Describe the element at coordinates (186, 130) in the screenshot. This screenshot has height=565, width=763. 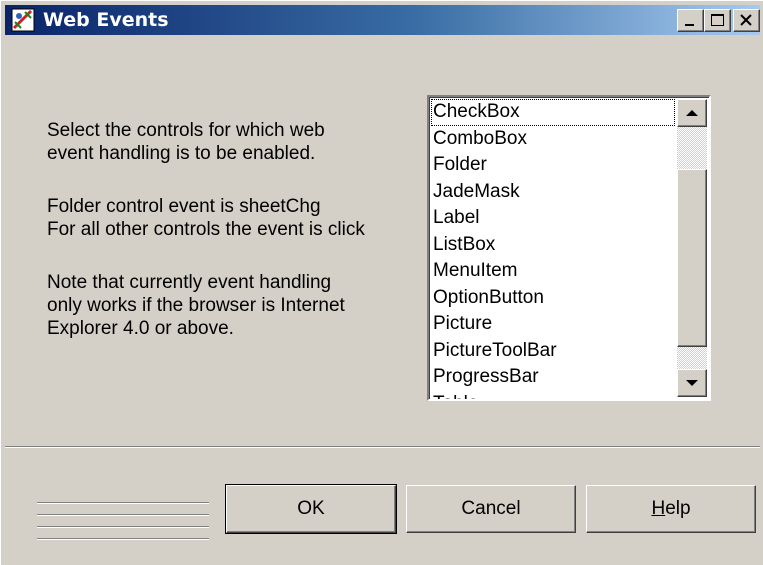
I see `description-line-1: Select the controls for which web` at that location.